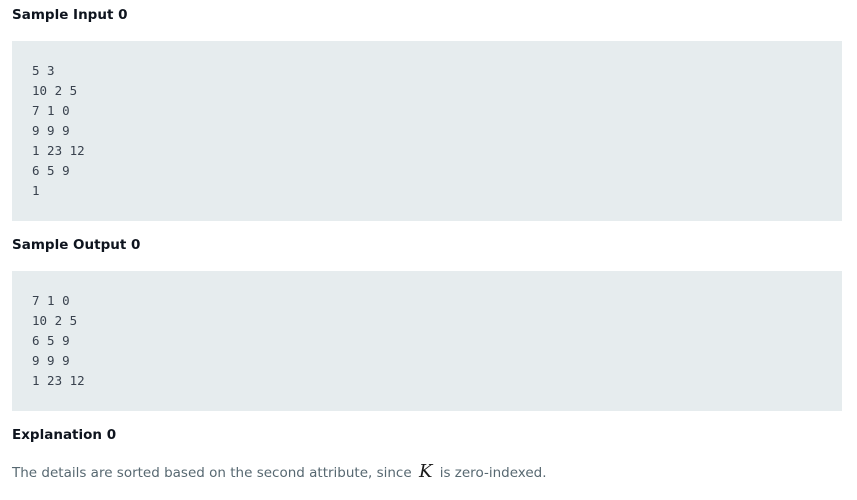 The height and width of the screenshot is (500, 857). Describe the element at coordinates (76, 245) in the screenshot. I see `sample-output-heading: Sample Output 0` at that location.